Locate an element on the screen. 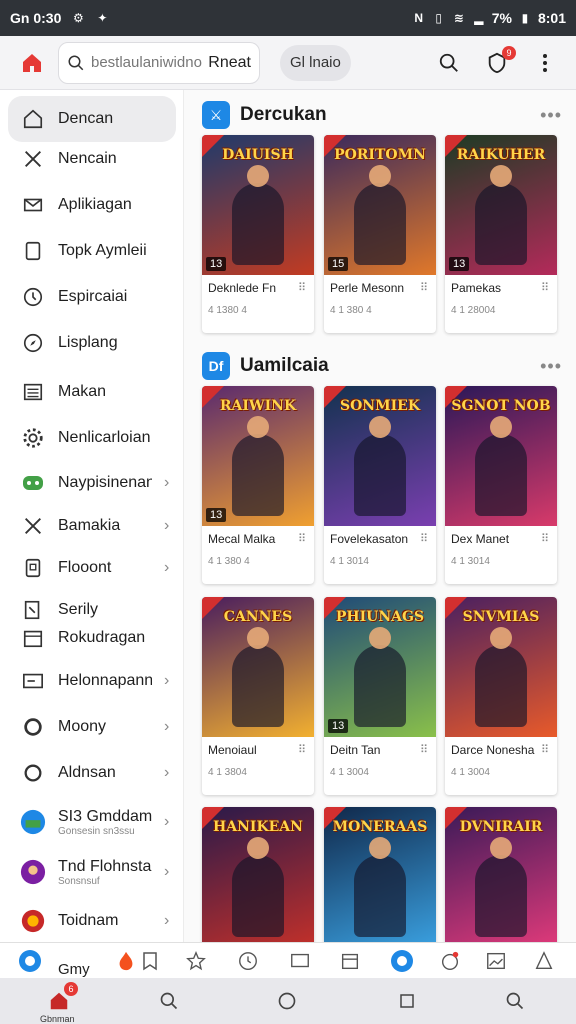  edit-icon is located at coordinates (33, 610).